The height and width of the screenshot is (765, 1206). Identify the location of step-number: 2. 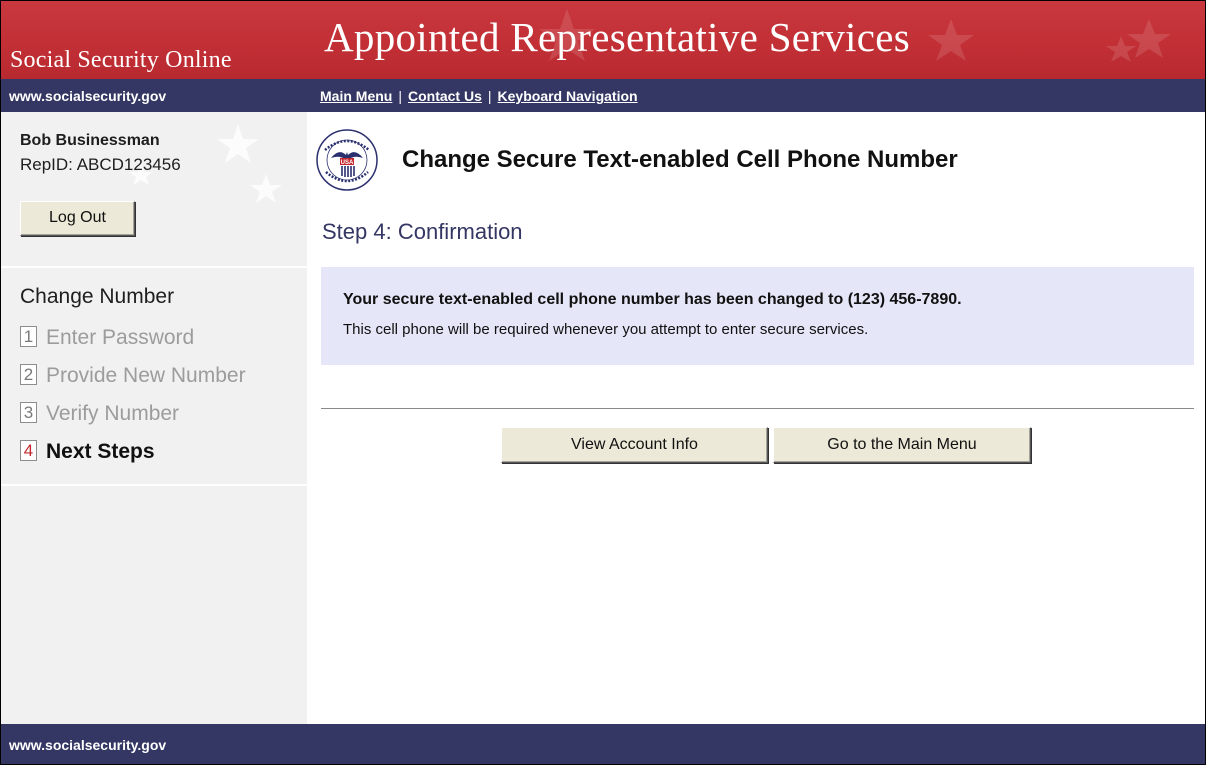
(28, 374).